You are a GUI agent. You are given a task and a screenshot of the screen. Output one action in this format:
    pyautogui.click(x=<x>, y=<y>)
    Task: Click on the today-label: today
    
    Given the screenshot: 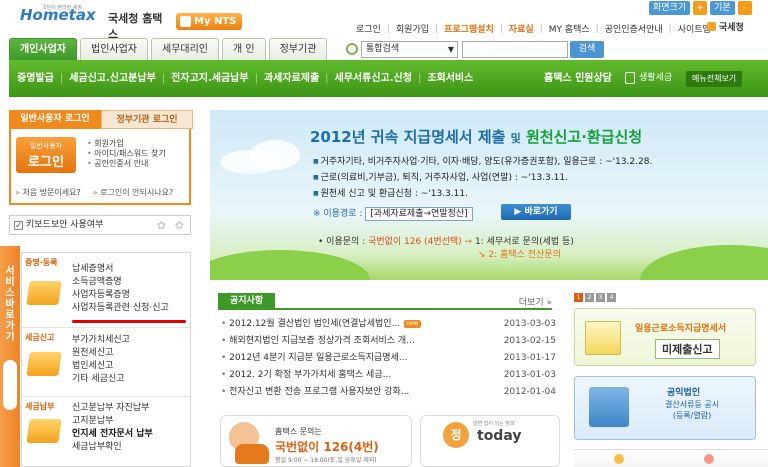 What is the action you would take?
    pyautogui.click(x=499, y=436)
    